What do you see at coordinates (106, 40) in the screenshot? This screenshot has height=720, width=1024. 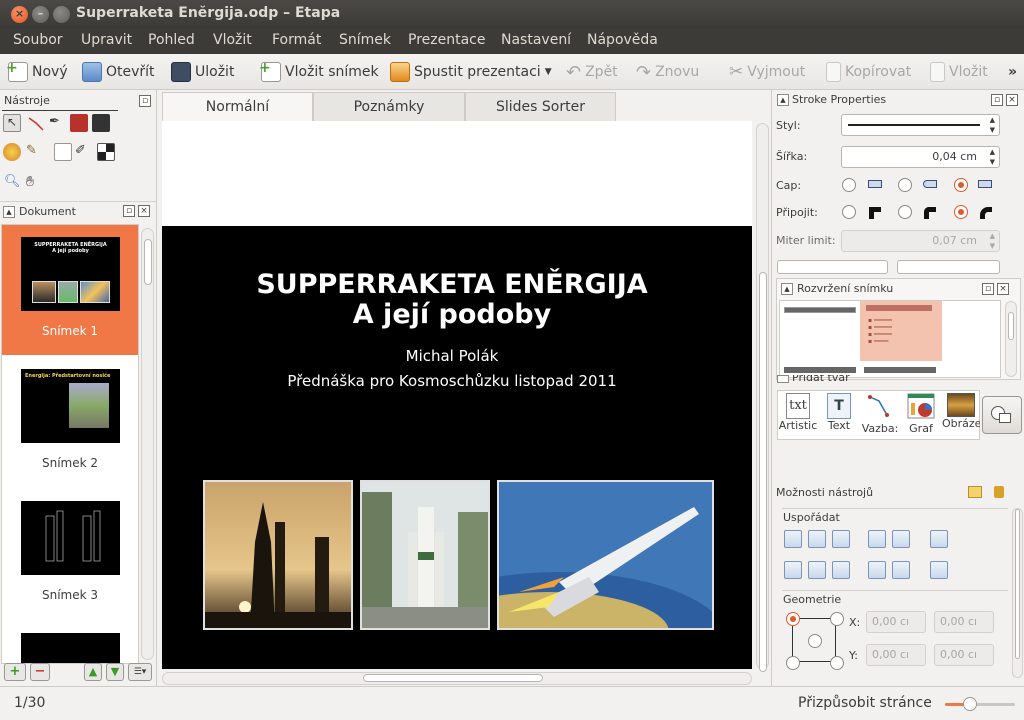 I see `menu-upravit: Upravit` at bounding box center [106, 40].